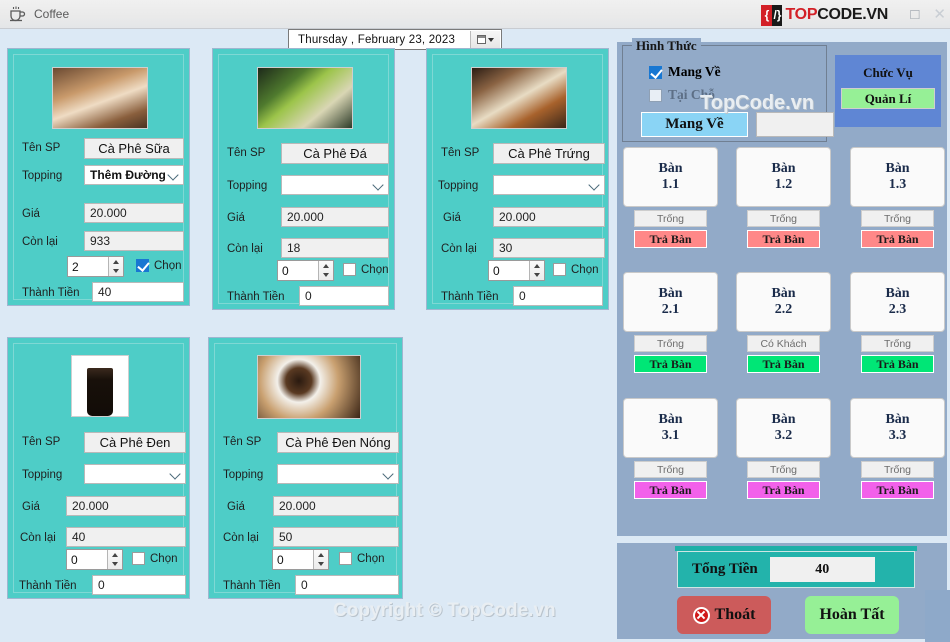  Describe the element at coordinates (724, 615) in the screenshot. I see `exit-button: Thoát` at that location.